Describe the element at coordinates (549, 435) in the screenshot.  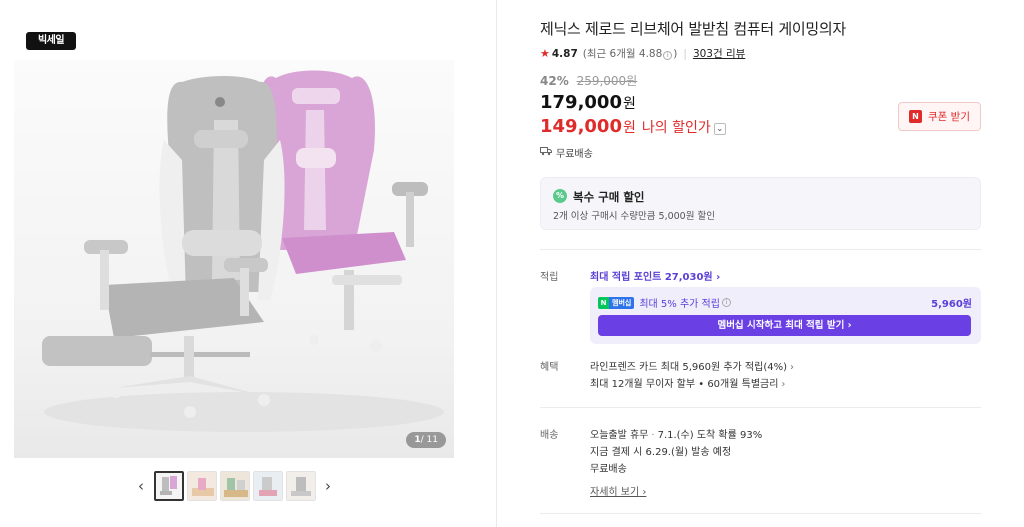
I see `delivery-label: 배송` at that location.